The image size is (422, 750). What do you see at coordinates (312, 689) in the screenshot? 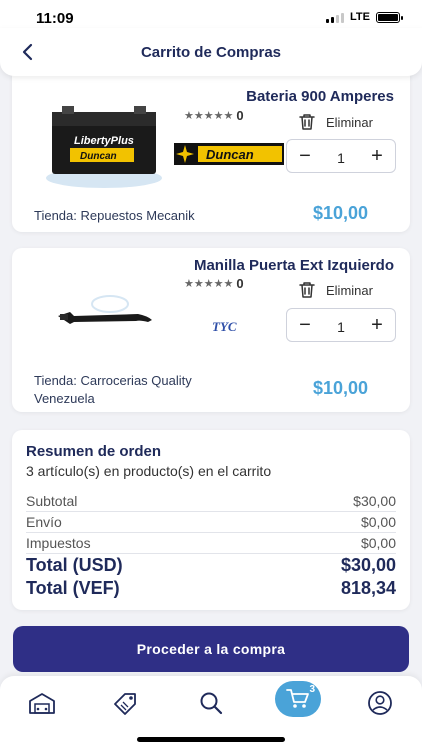
I see `cart-count-badge: 3` at bounding box center [312, 689].